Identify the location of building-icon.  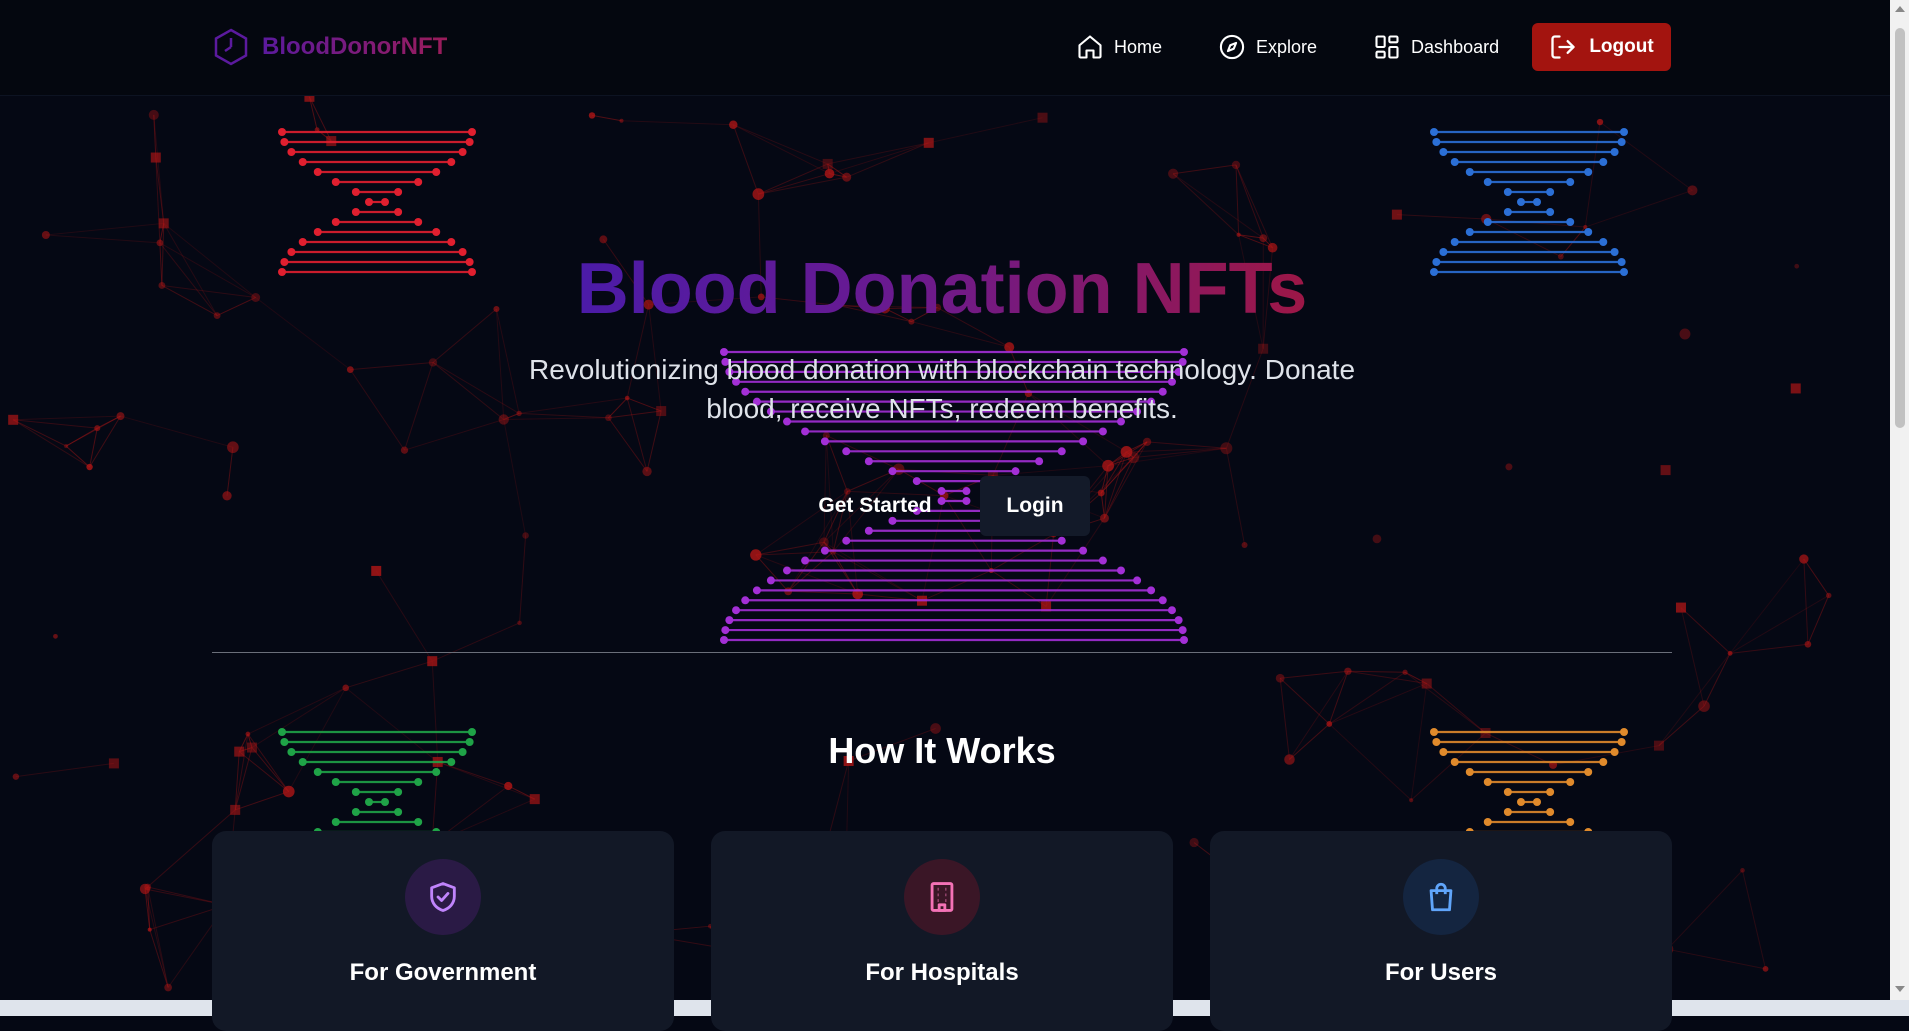
(942, 897).